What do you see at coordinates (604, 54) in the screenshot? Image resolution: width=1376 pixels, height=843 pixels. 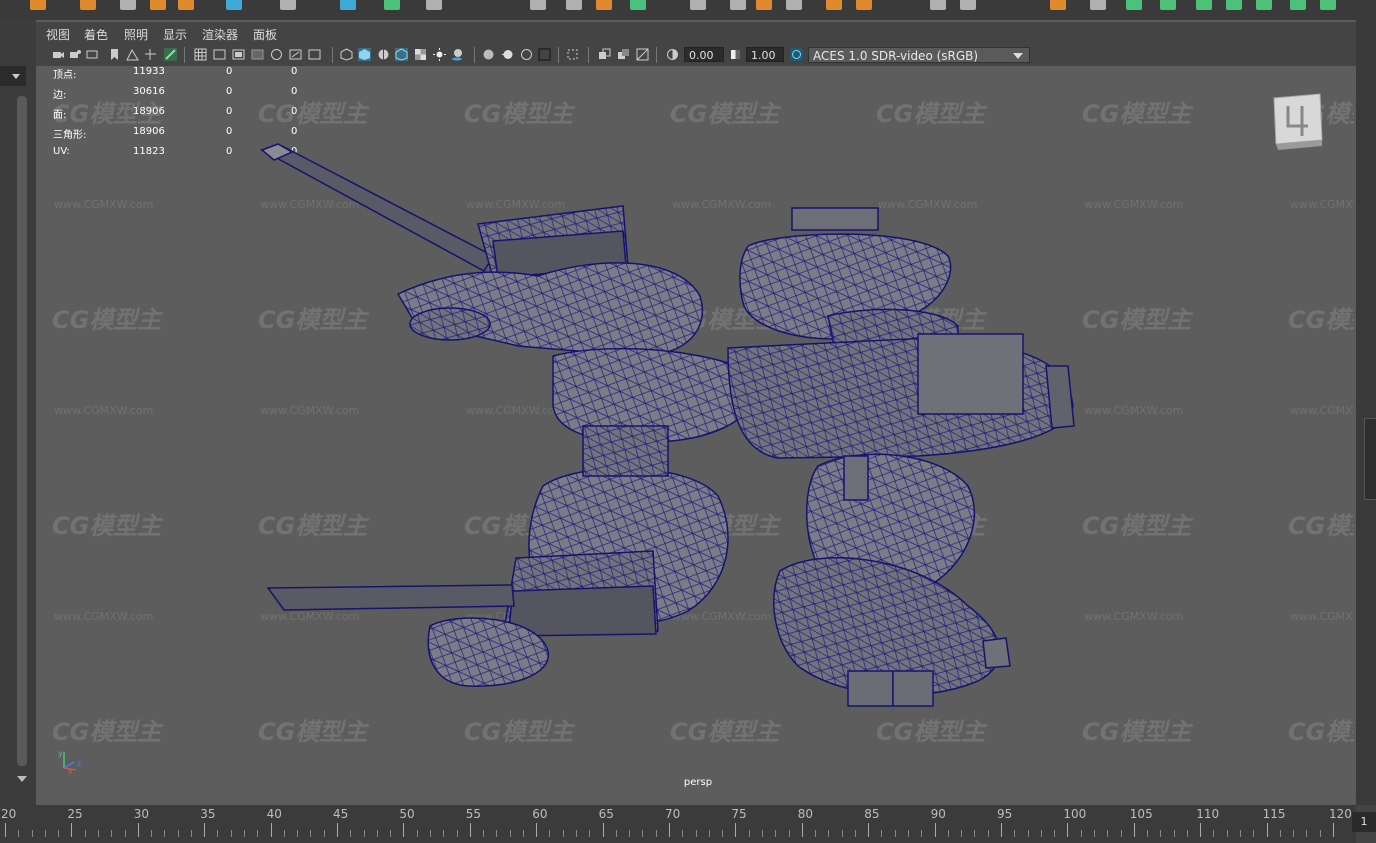 I see `xray-icon` at bounding box center [604, 54].